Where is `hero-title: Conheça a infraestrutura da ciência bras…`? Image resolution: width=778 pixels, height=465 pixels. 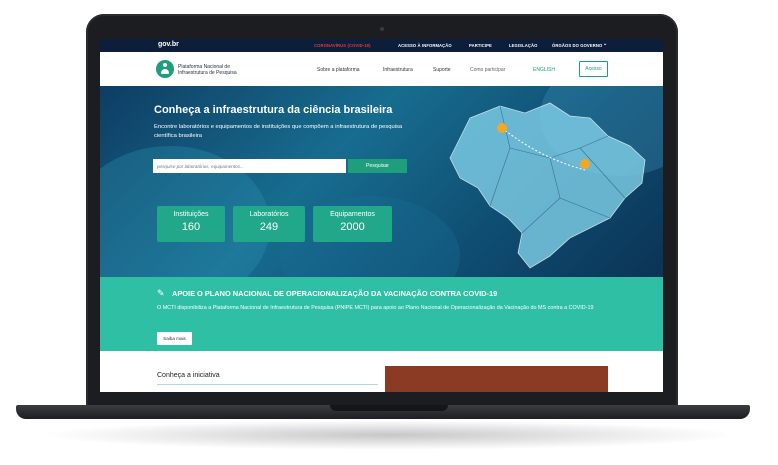
hero-title: Conheça a infraestrutura da ciência bras… is located at coordinates (273, 110).